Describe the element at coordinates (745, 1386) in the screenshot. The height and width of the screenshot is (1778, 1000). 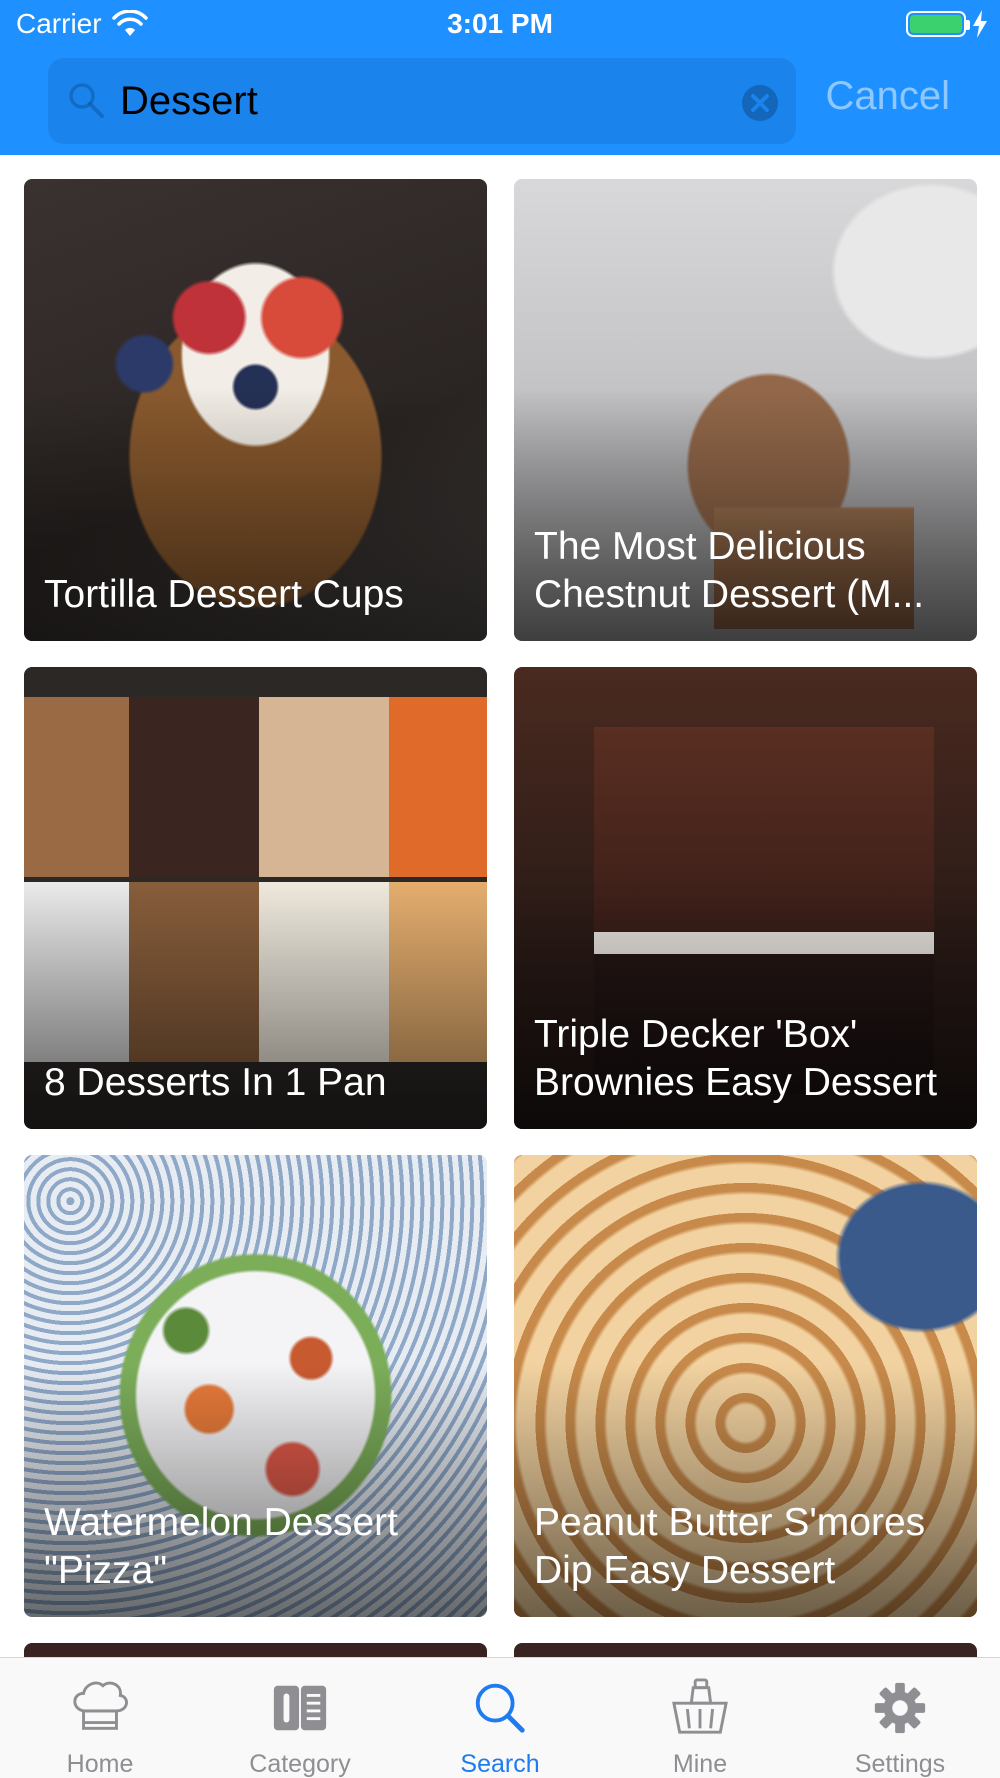
I see `recipe-card: Peanut Butter S'mores Dip Easy Dessert` at that location.